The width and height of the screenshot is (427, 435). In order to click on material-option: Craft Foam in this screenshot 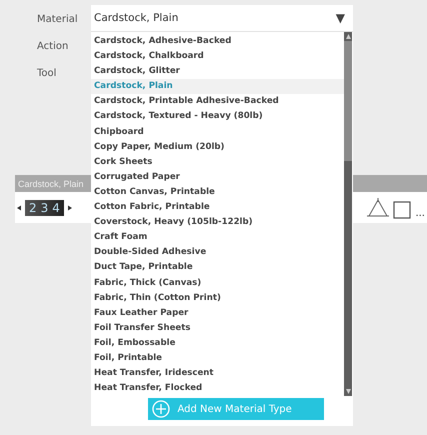, I will do `click(217, 238)`.